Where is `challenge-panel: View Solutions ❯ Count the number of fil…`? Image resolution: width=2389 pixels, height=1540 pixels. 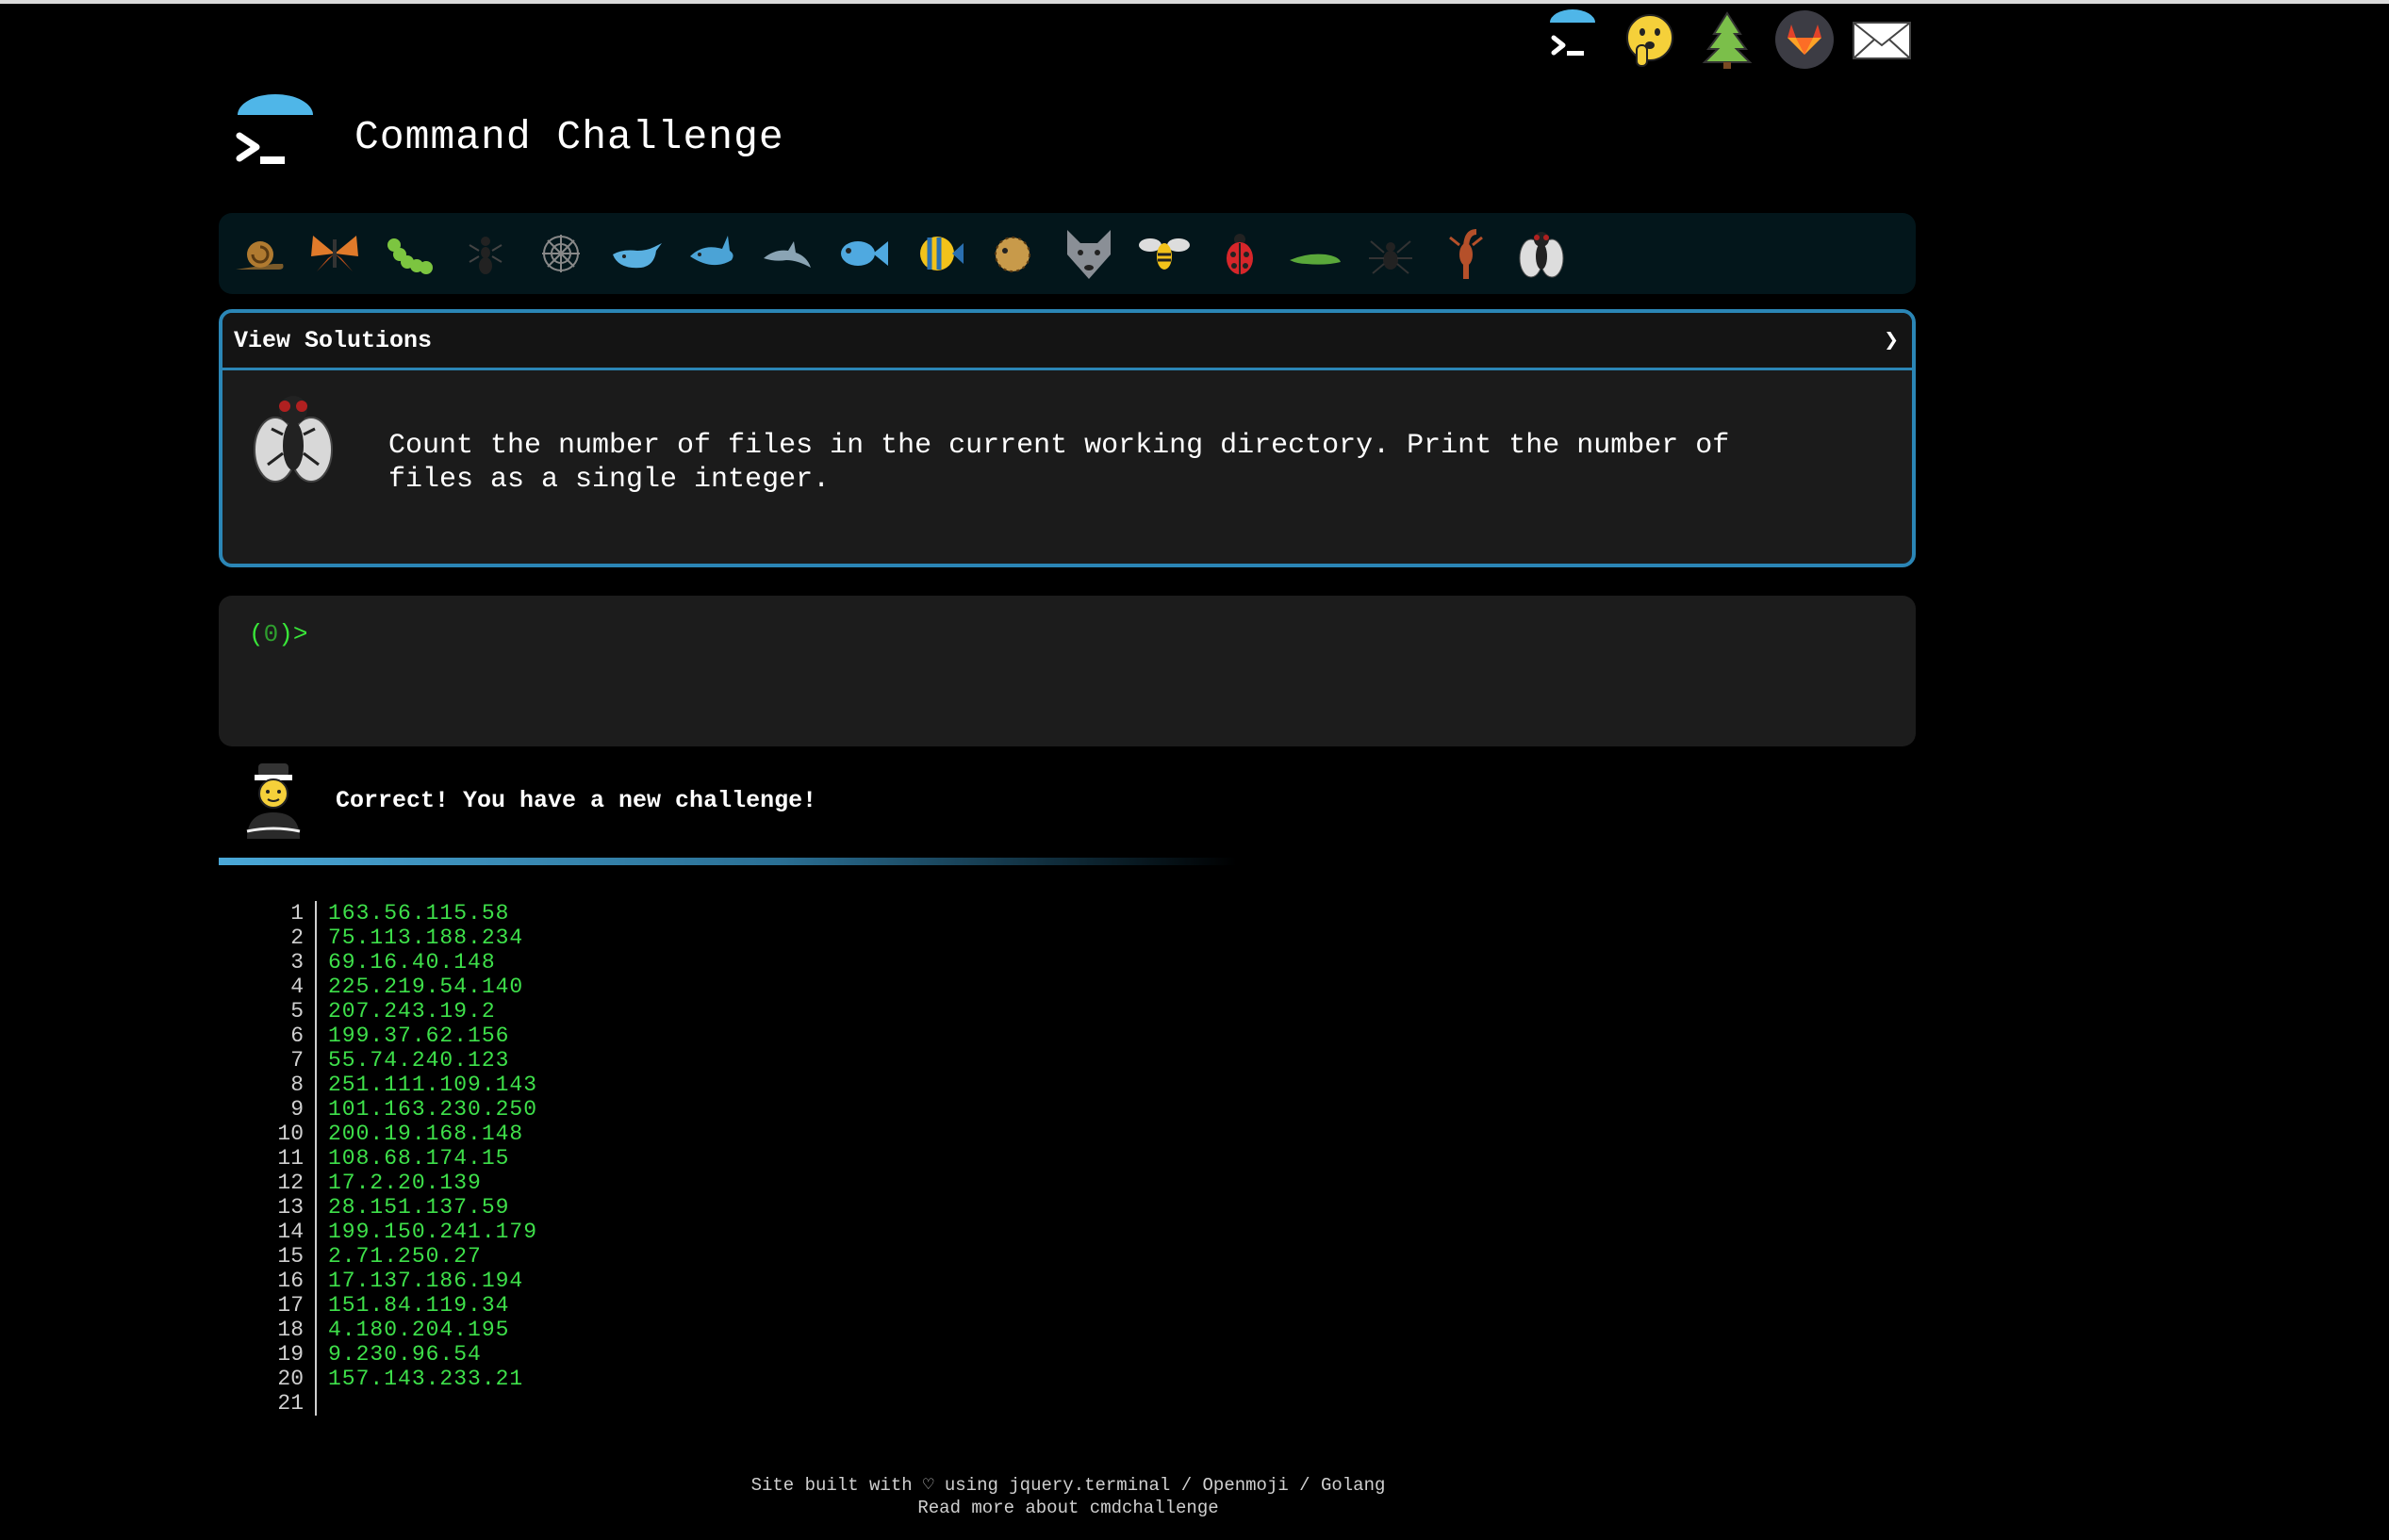
challenge-panel: View Solutions ❯ Count the number of fil… is located at coordinates (1067, 438).